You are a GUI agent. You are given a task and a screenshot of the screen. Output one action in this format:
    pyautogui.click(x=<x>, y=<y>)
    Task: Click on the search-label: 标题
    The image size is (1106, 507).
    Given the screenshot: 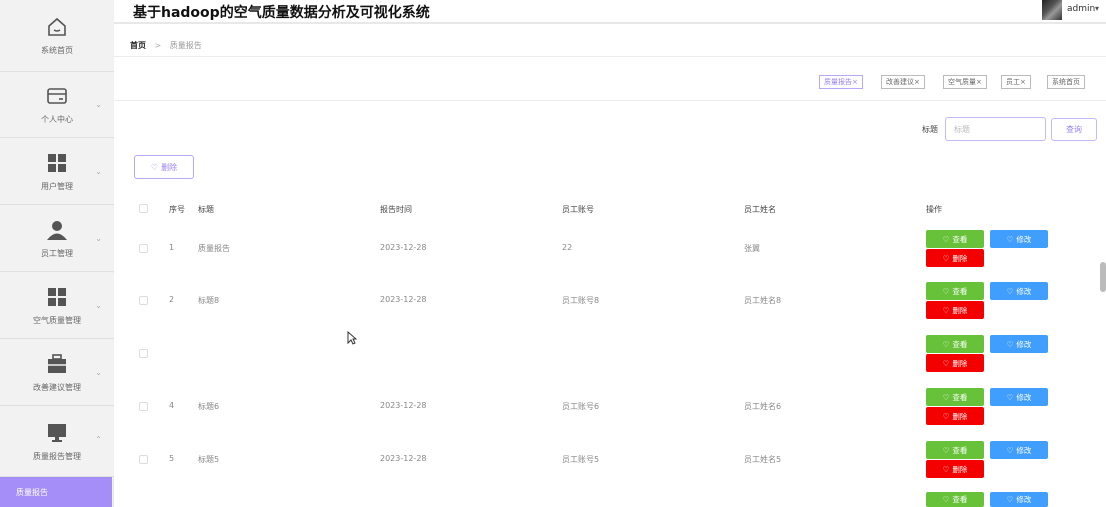 What is the action you would take?
    pyautogui.click(x=930, y=129)
    